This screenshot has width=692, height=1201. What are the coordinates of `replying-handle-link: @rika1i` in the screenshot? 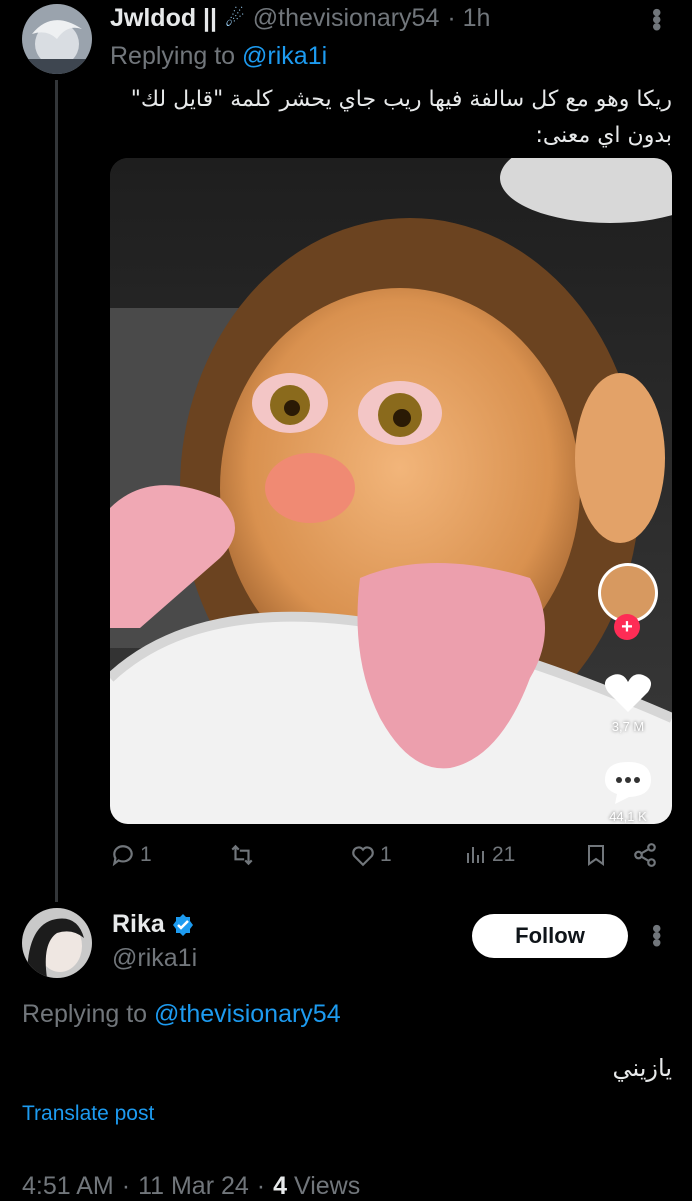 It's located at (284, 56).